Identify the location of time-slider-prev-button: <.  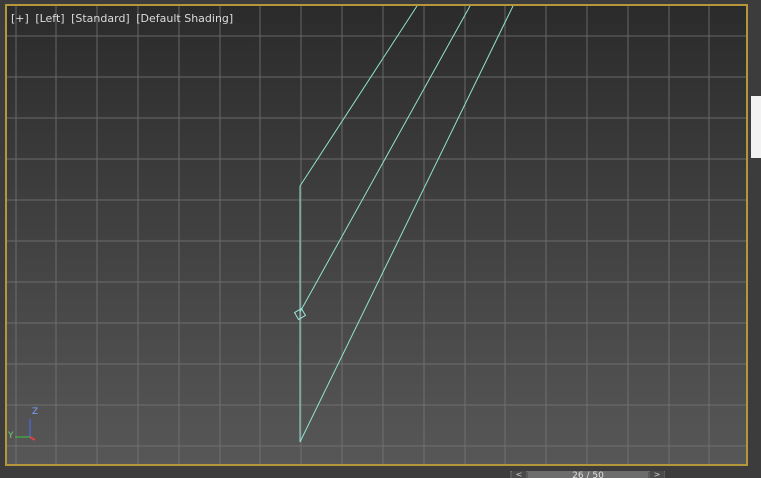
(519, 474).